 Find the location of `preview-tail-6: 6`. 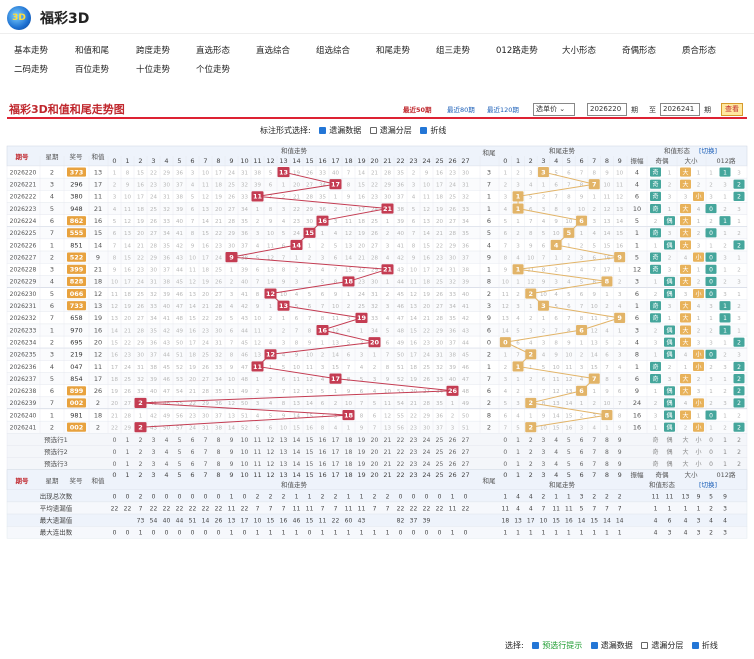

preview-tail-6: 6 is located at coordinates (582, 440).